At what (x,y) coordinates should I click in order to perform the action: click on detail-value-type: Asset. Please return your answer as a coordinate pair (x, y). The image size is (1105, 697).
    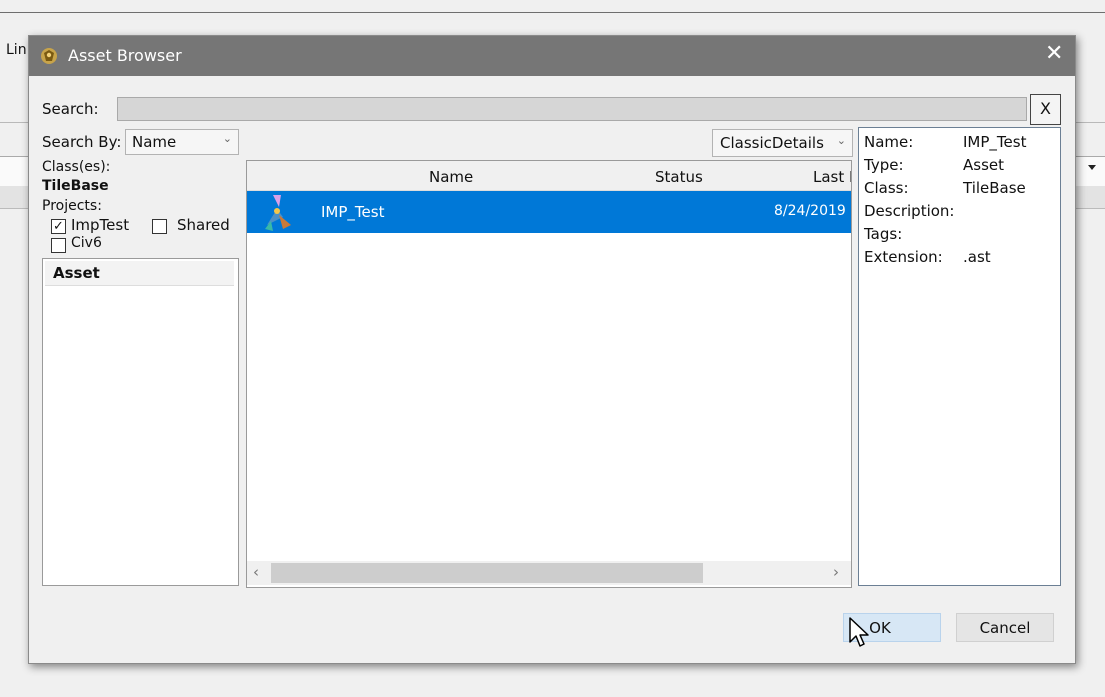
    Looking at the image, I should click on (984, 165).